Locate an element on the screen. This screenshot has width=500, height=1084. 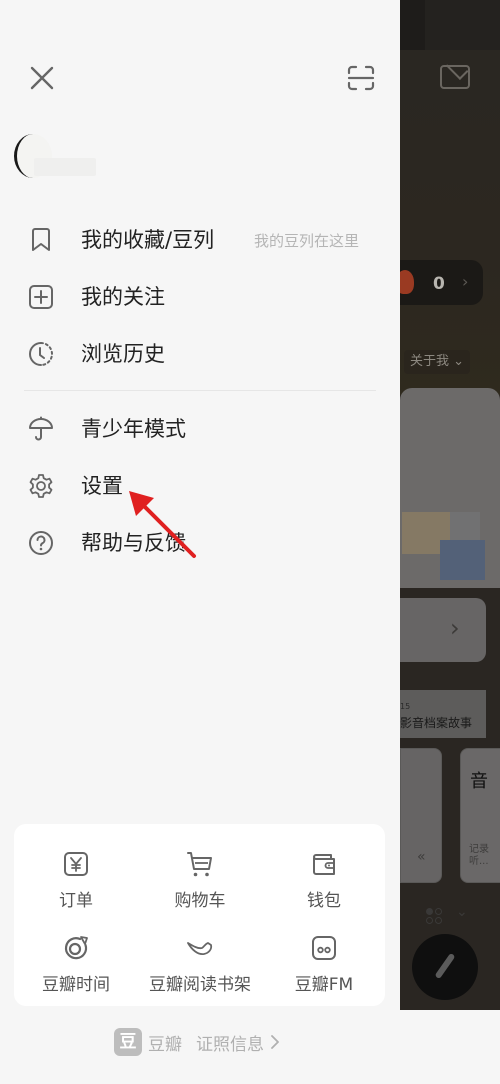
cart-icon is located at coordinates (199, 864).